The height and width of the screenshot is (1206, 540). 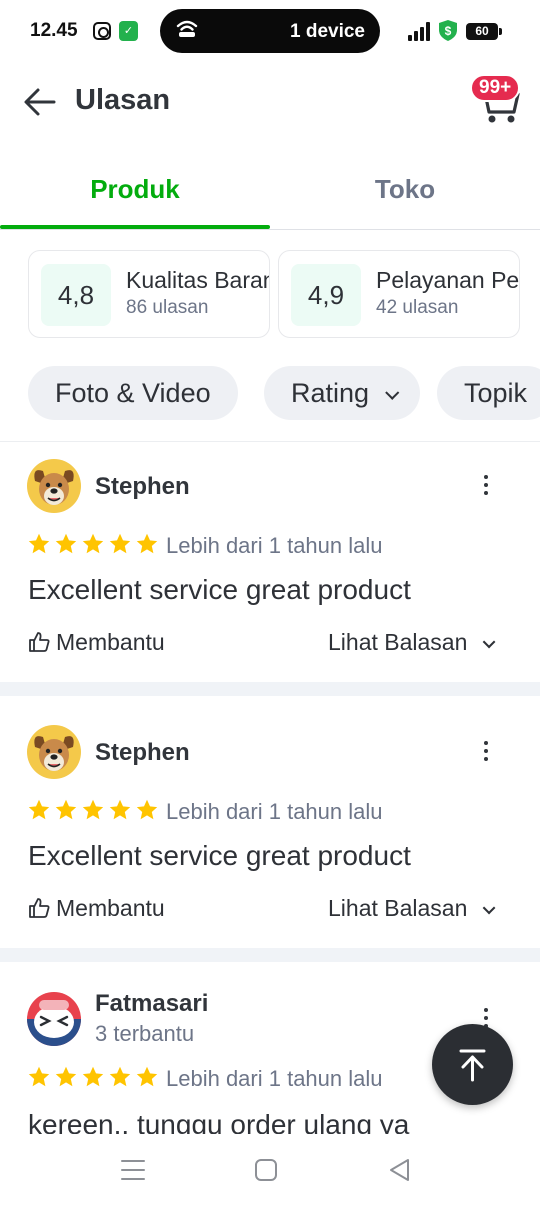 What do you see at coordinates (128, 31) in the screenshot?
I see `app-notification-icon: ✓` at bounding box center [128, 31].